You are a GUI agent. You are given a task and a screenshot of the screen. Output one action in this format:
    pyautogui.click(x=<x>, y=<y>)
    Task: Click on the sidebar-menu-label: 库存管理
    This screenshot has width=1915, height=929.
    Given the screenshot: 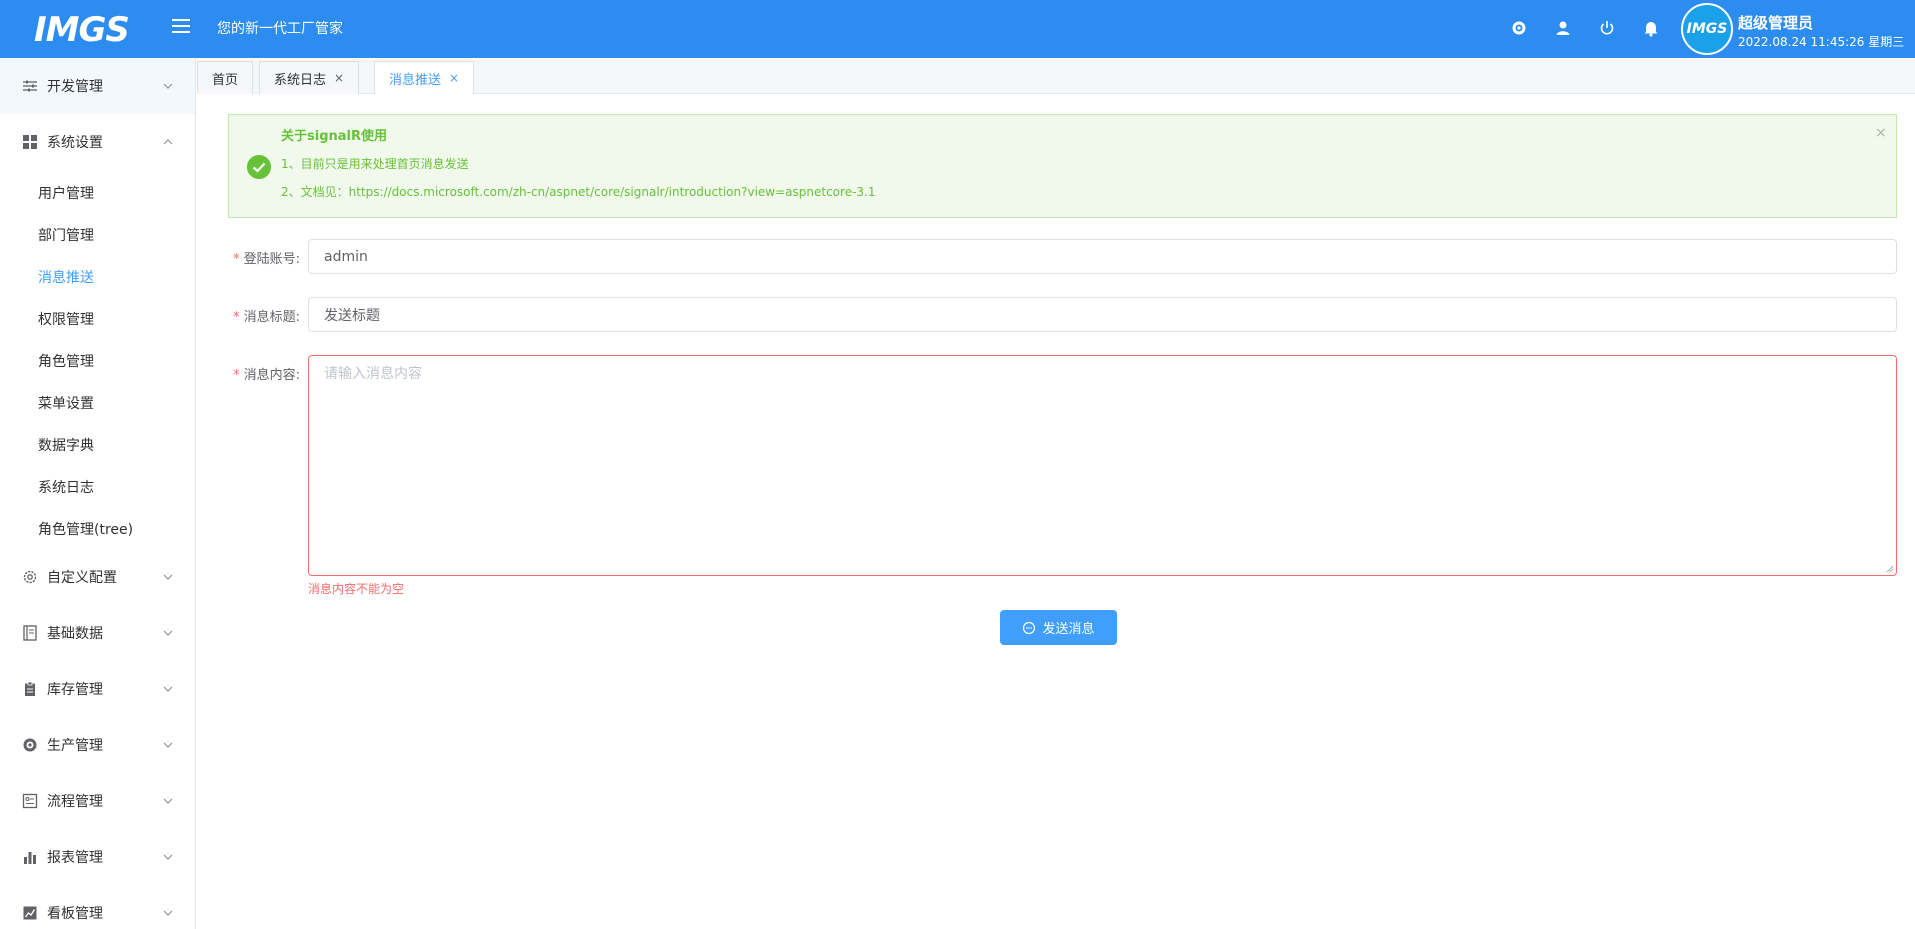 What is the action you would take?
    pyautogui.click(x=75, y=690)
    